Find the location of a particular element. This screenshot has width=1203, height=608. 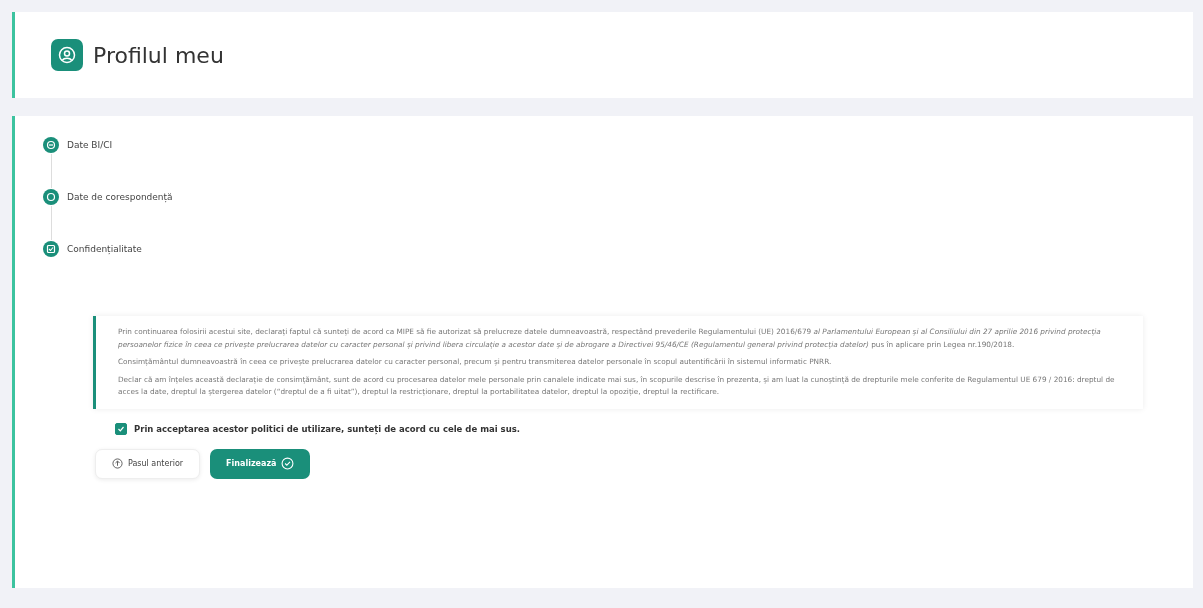

user-profile-icon is located at coordinates (67, 55).